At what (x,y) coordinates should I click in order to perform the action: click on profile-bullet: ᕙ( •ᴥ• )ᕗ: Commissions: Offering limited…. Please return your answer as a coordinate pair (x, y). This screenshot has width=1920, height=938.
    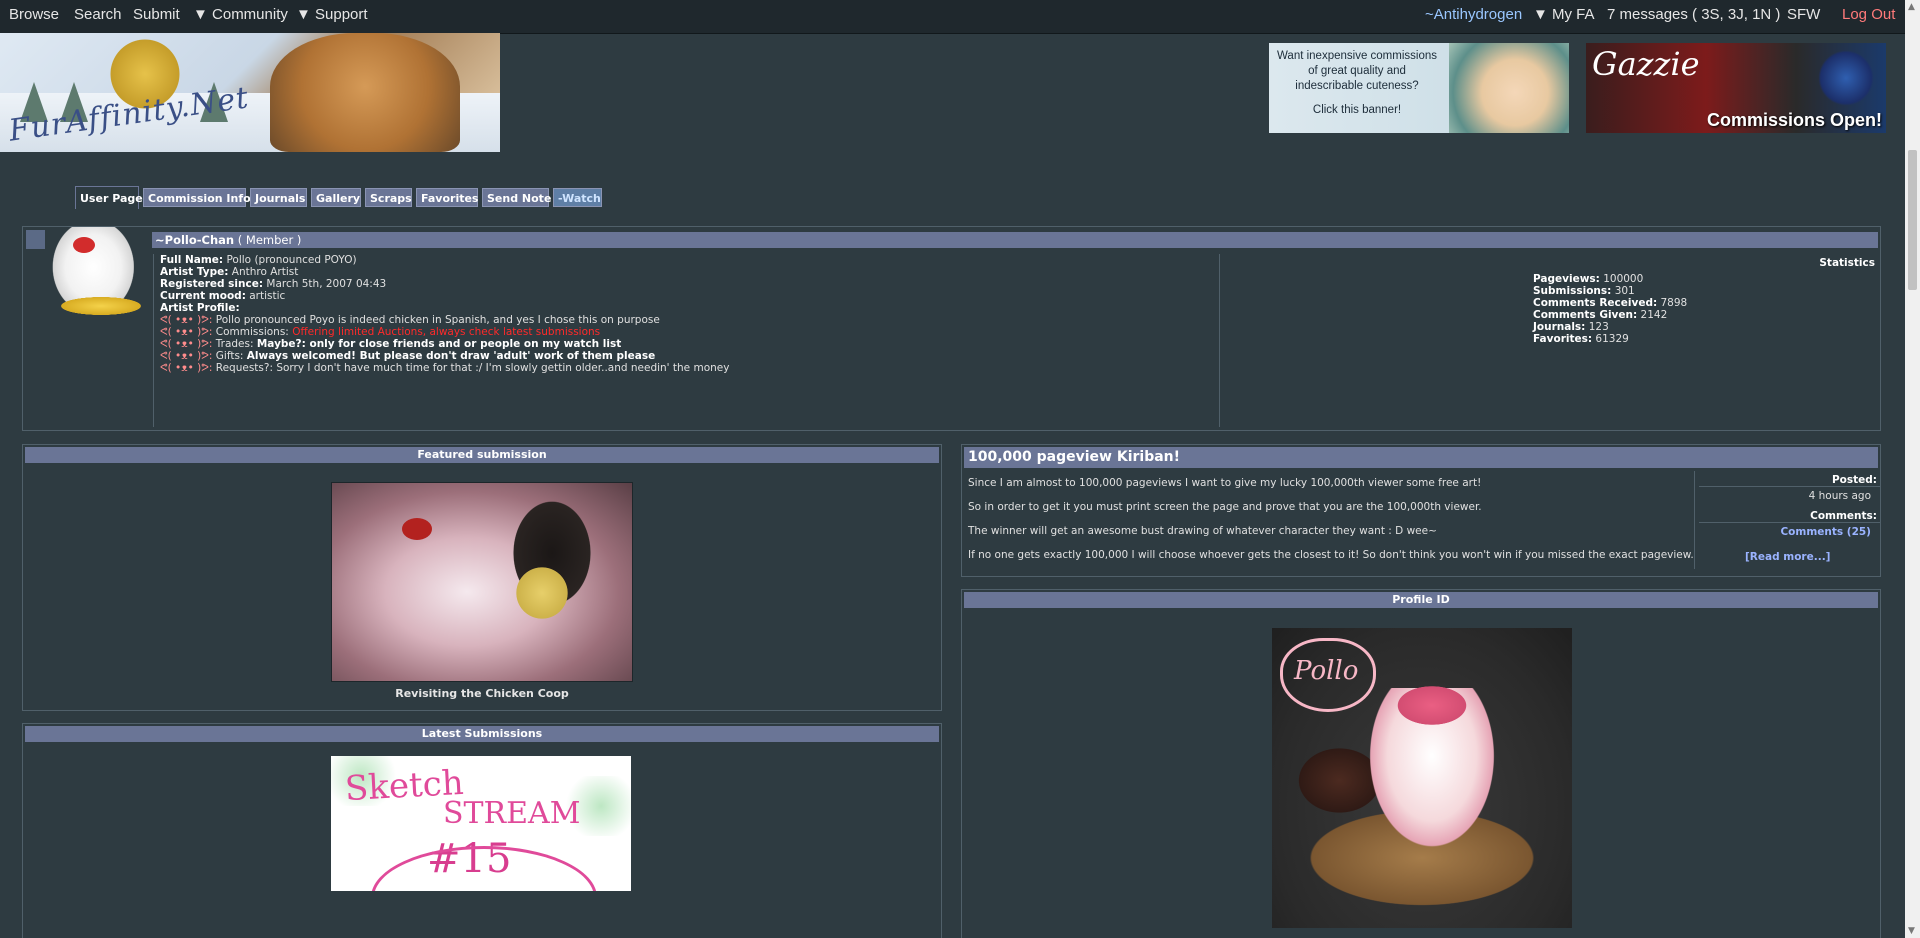
    Looking at the image, I should click on (689, 332).